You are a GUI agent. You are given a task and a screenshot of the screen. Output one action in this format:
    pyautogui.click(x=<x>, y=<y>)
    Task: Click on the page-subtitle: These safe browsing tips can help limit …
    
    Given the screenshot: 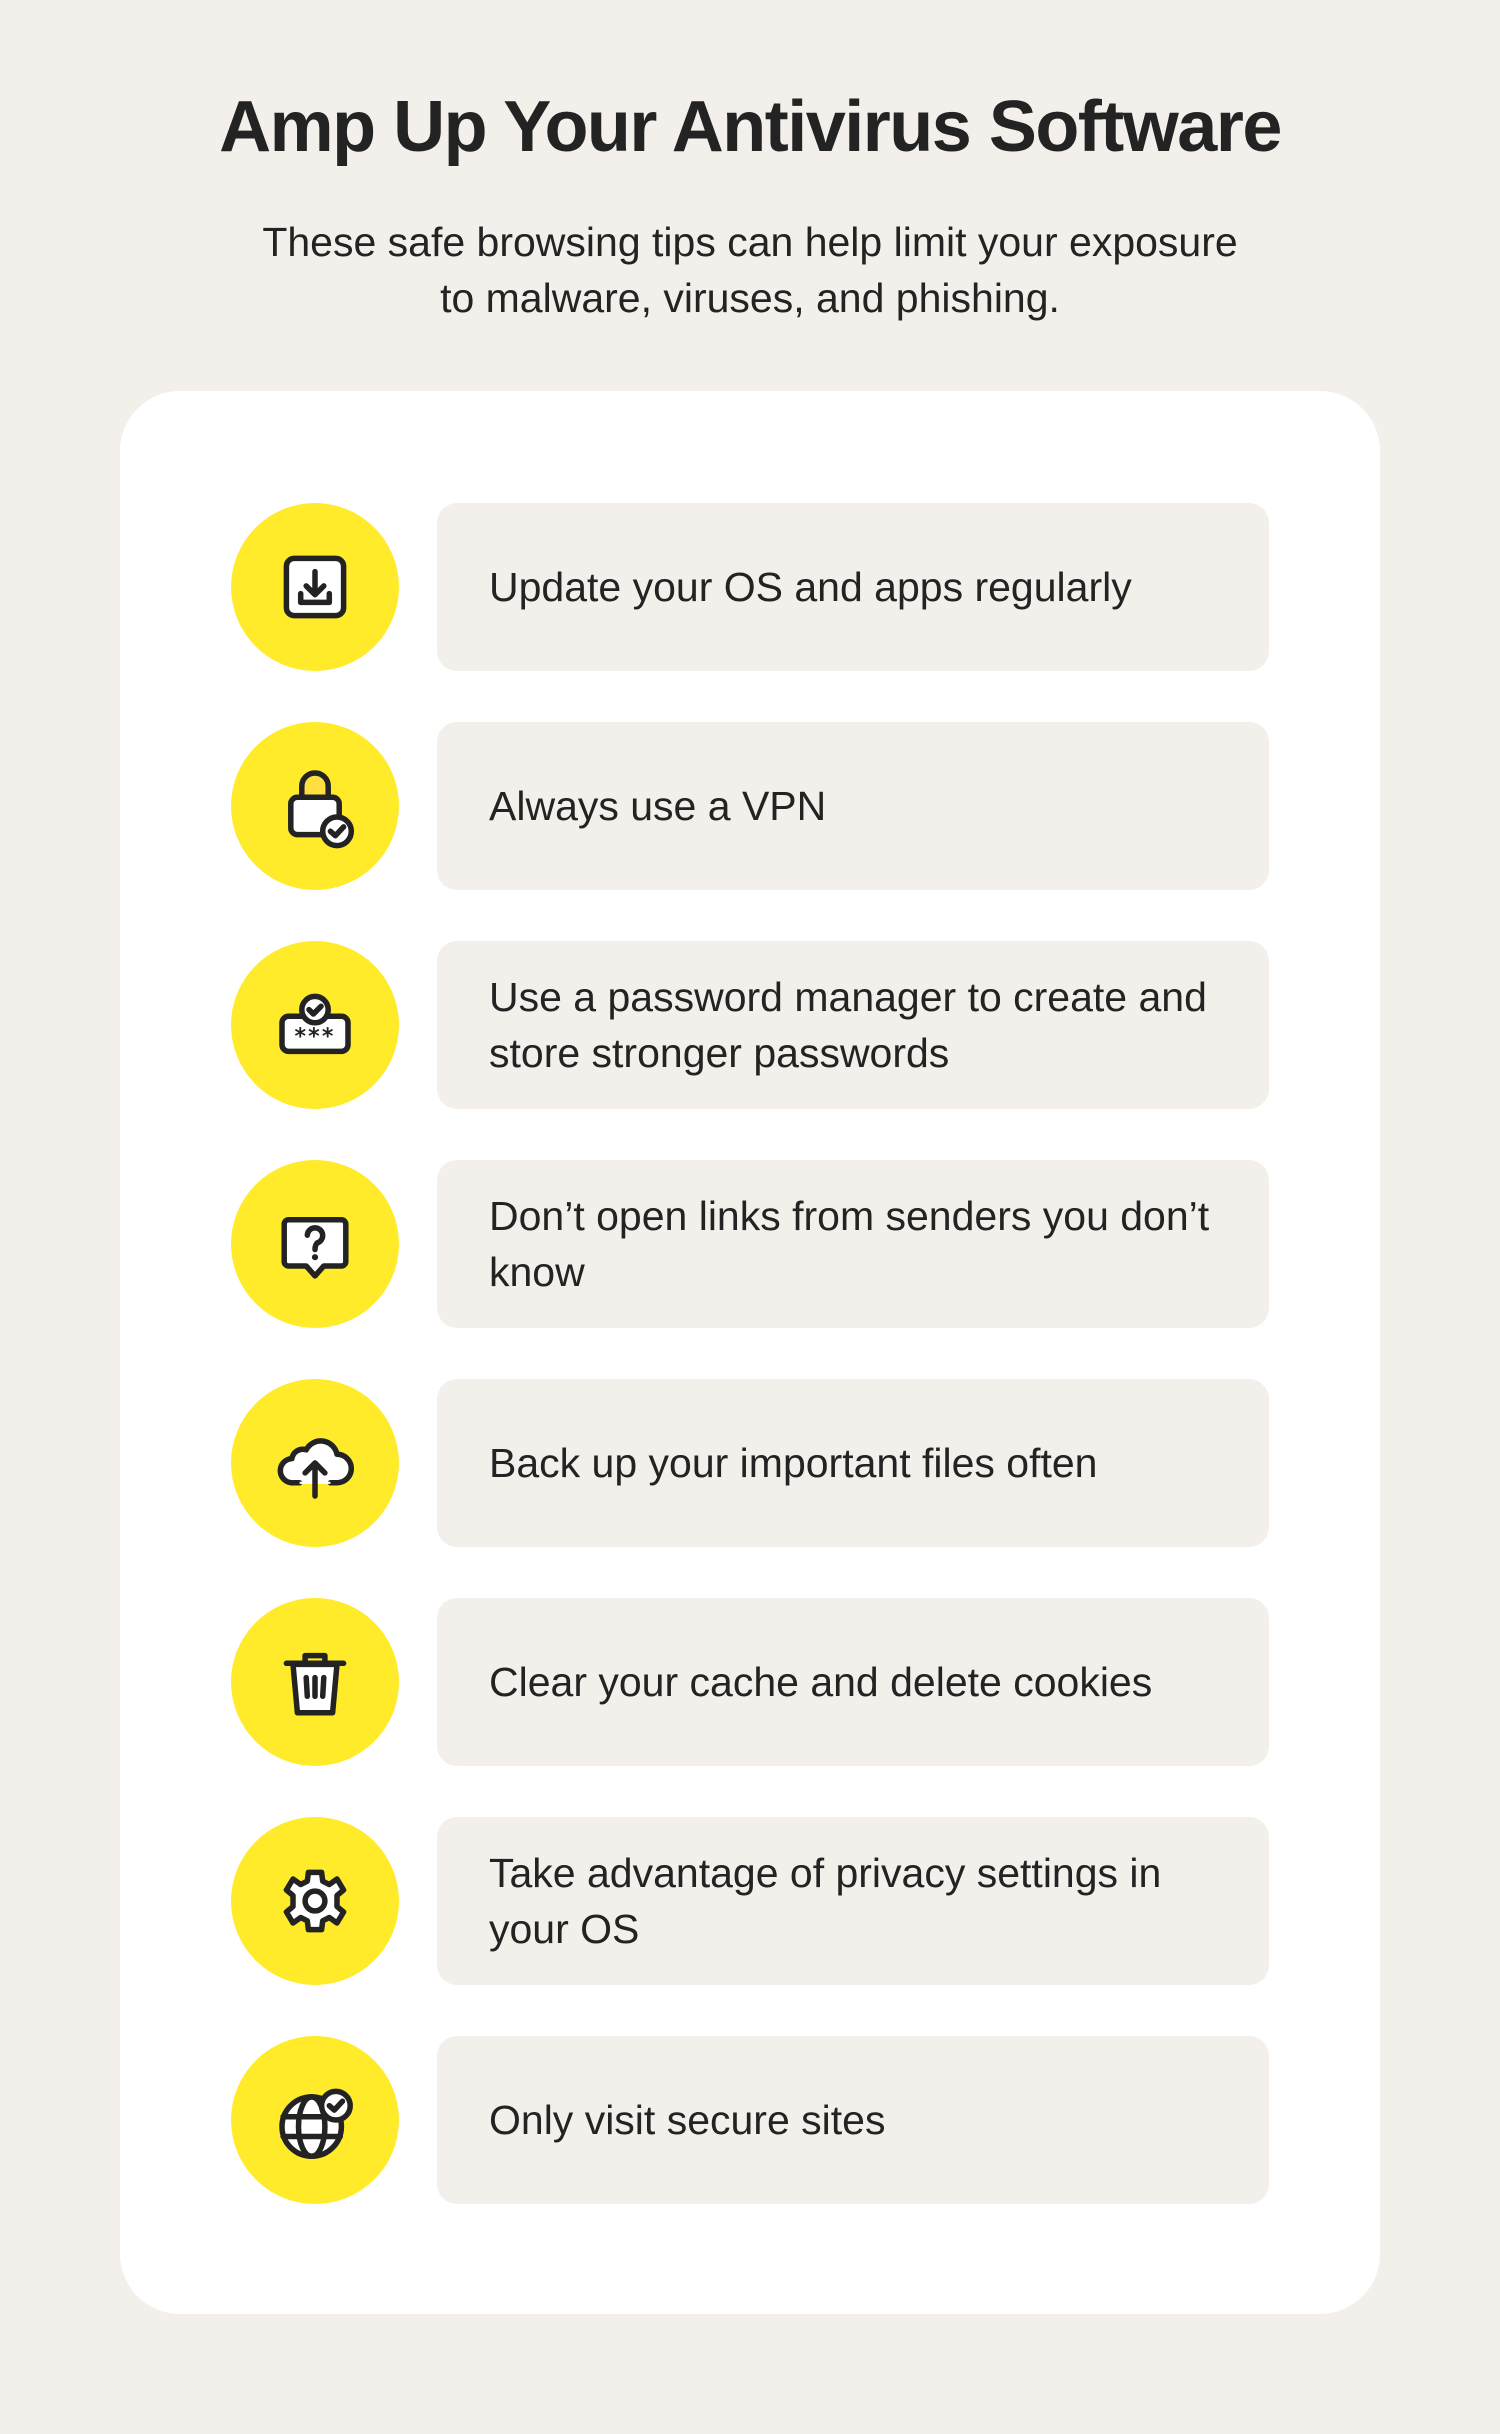 What is the action you would take?
    pyautogui.click(x=750, y=270)
    